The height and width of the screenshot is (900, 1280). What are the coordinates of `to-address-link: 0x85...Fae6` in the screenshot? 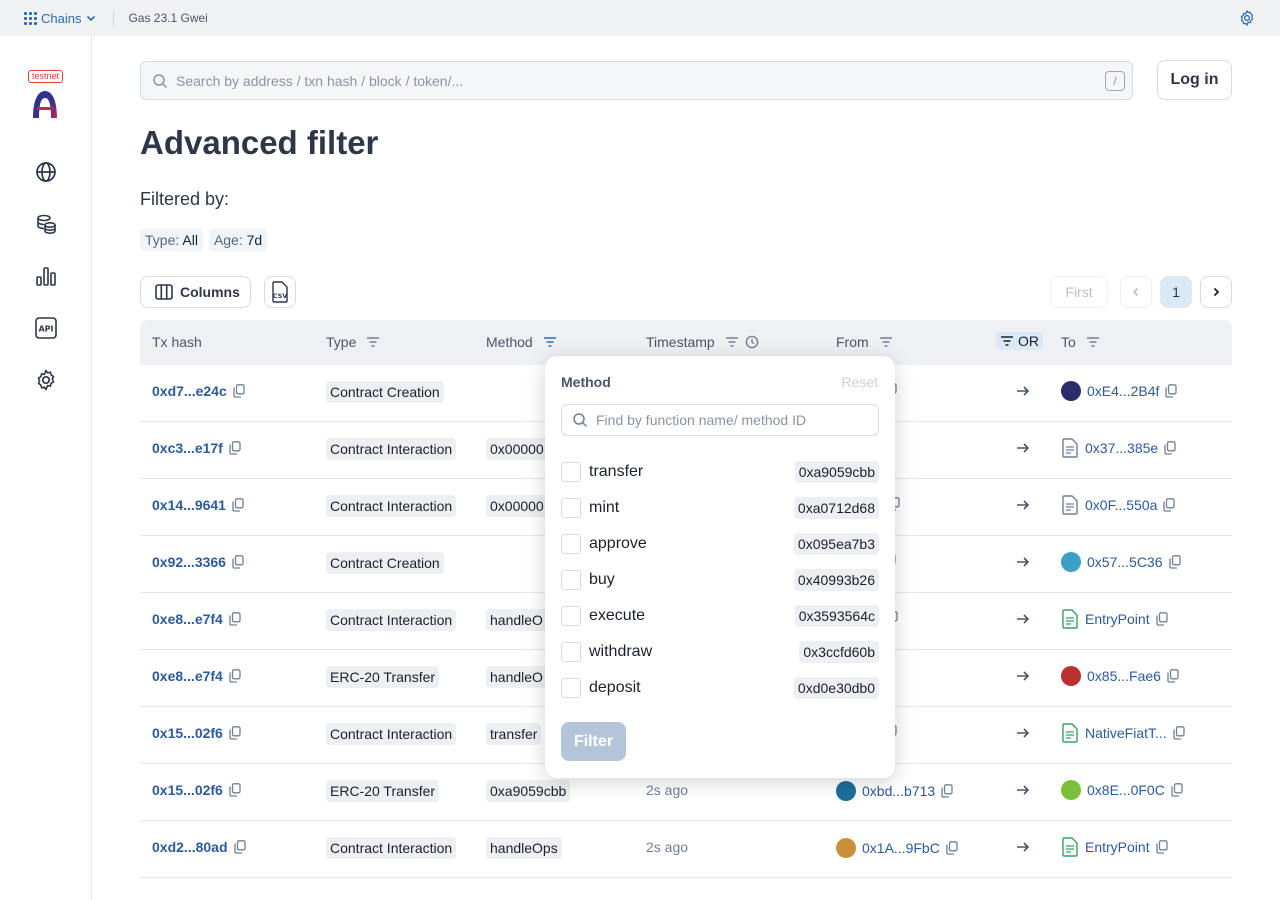 It's located at (1124, 676).